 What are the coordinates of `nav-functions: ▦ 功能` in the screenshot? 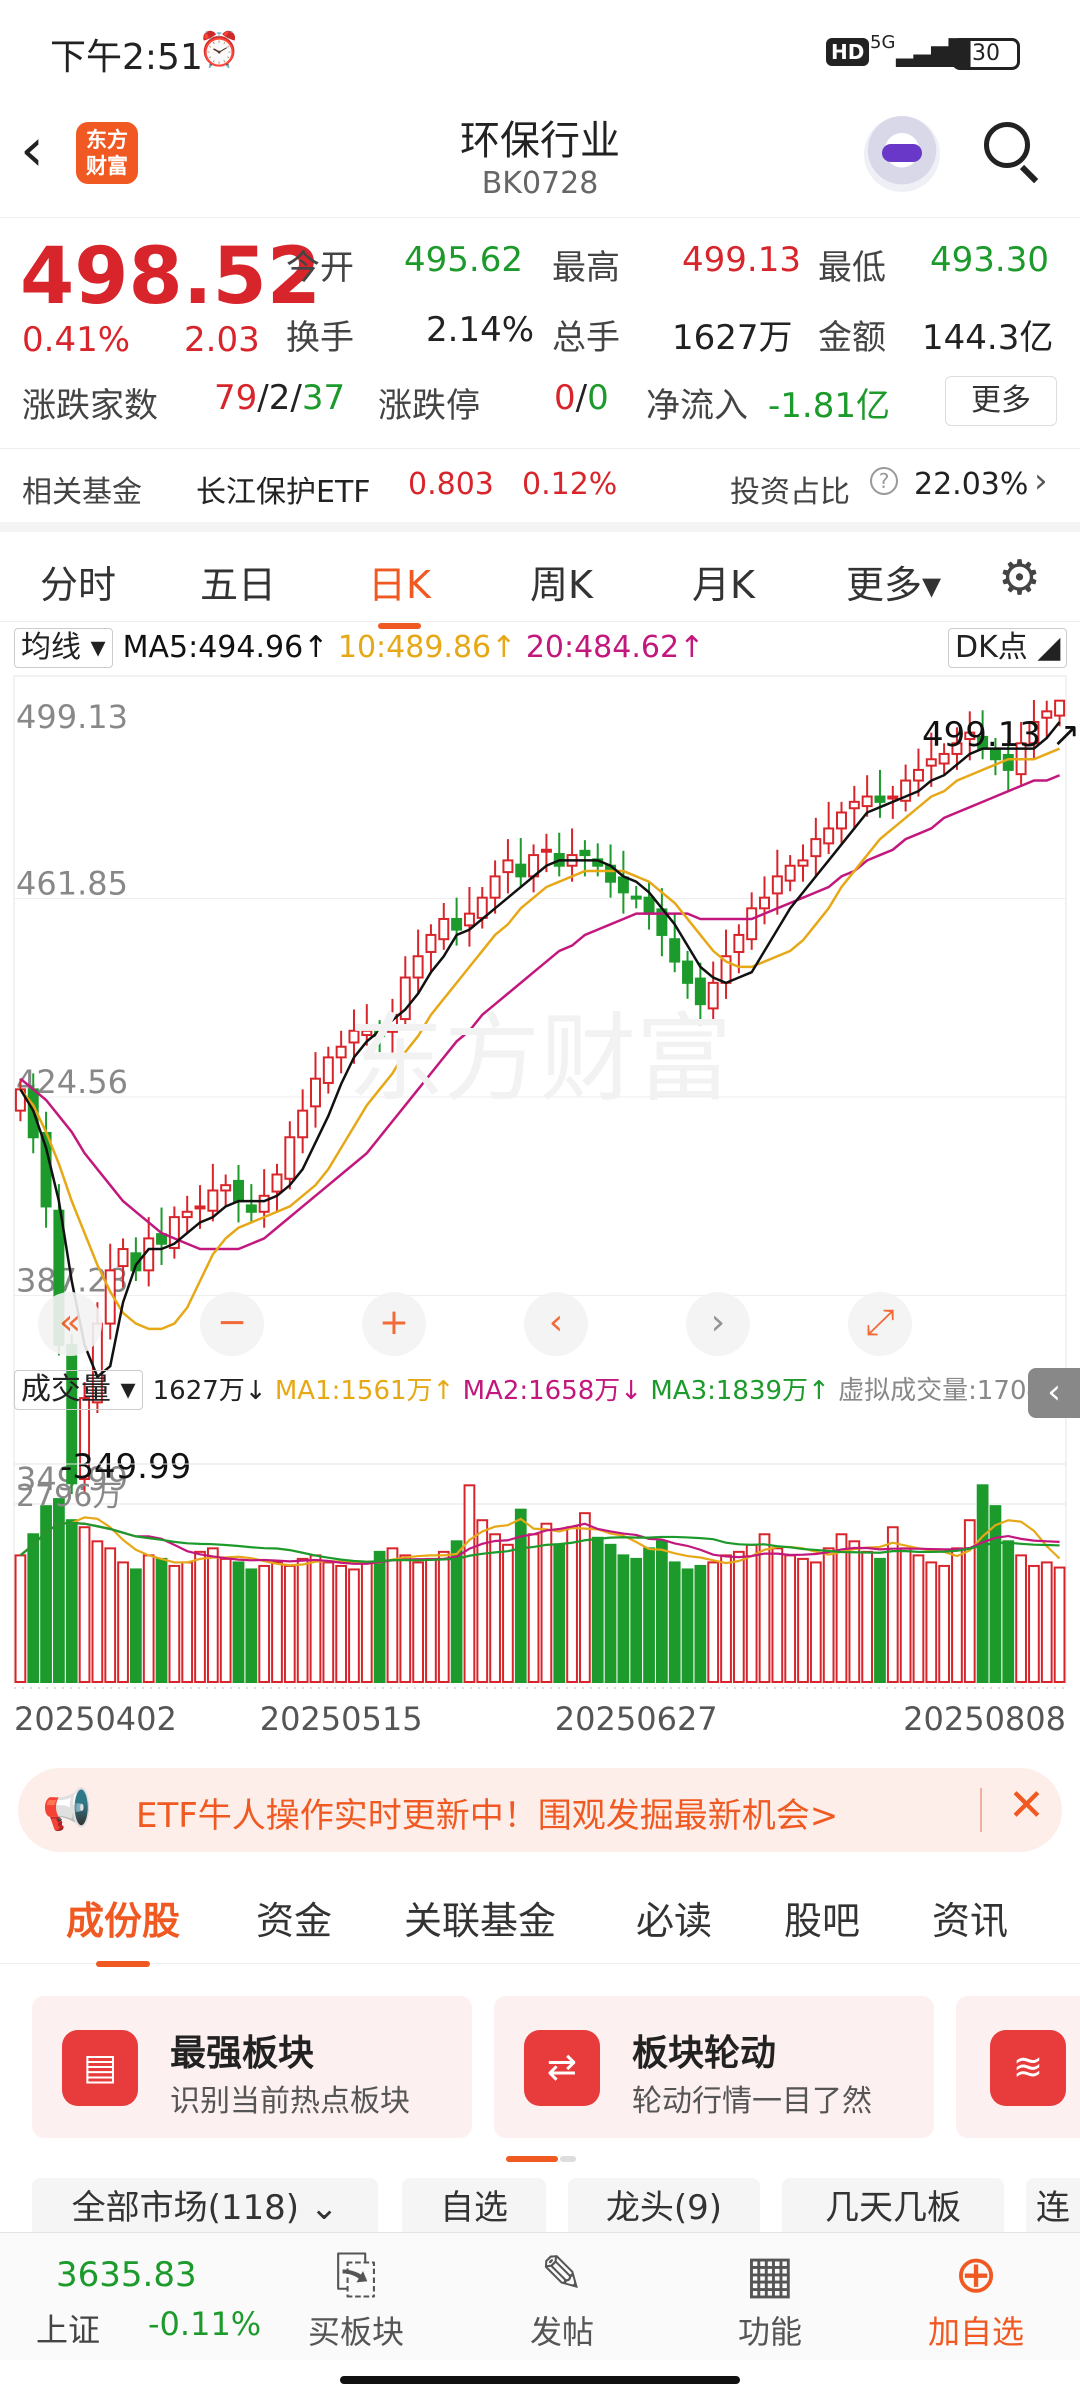 It's located at (770, 2298).